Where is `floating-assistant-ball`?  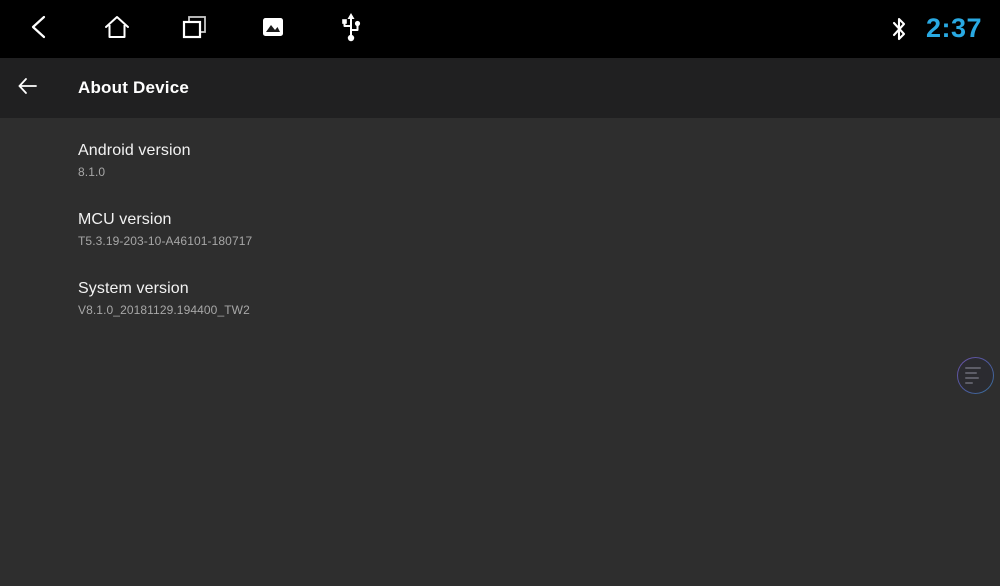
floating-assistant-ball is located at coordinates (975, 375).